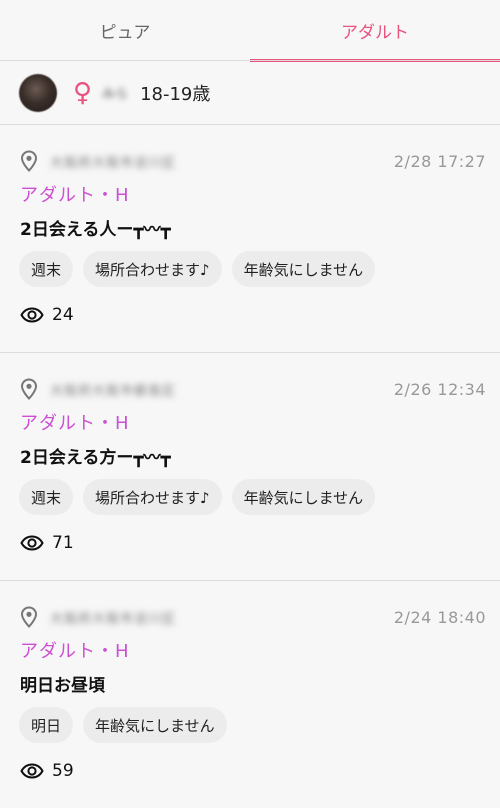 The width and height of the screenshot is (500, 808). I want to click on user-profile-row: ♀ みら 18-19歳, so click(250, 93).